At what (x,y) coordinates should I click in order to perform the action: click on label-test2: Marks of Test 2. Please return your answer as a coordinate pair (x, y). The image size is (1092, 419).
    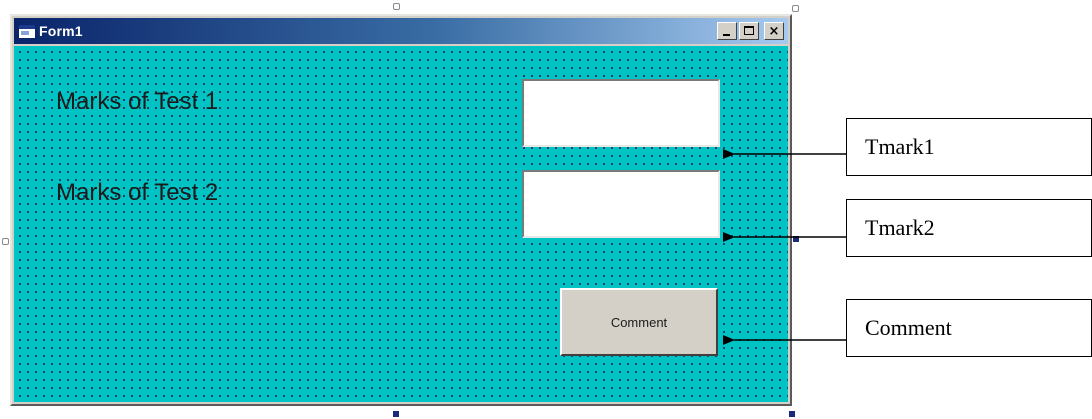
    Looking at the image, I should click on (137, 192).